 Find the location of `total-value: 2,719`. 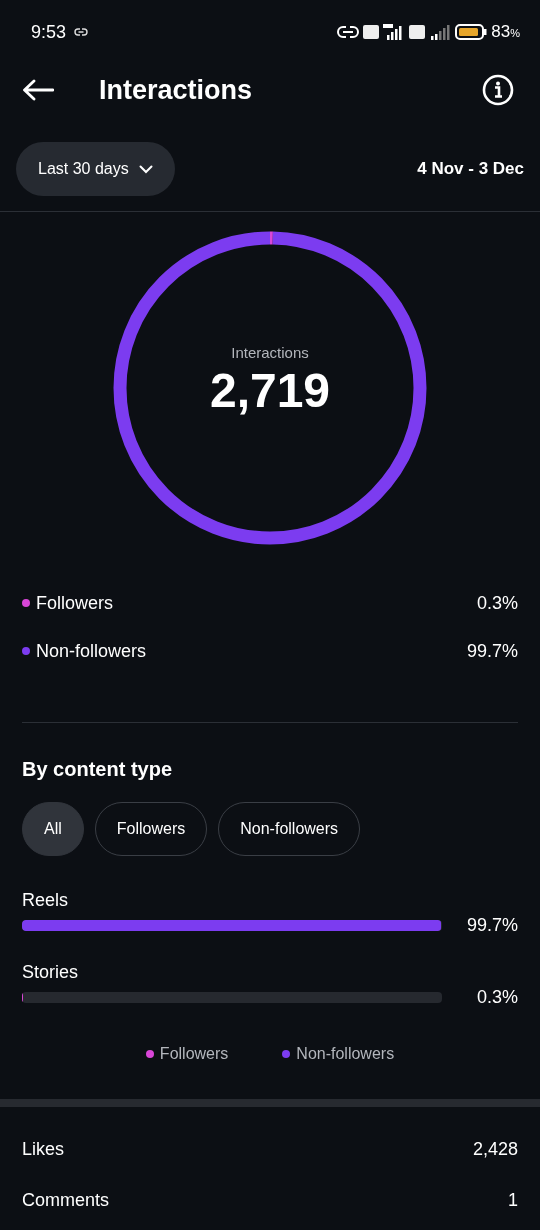

total-value: 2,719 is located at coordinates (270, 390).